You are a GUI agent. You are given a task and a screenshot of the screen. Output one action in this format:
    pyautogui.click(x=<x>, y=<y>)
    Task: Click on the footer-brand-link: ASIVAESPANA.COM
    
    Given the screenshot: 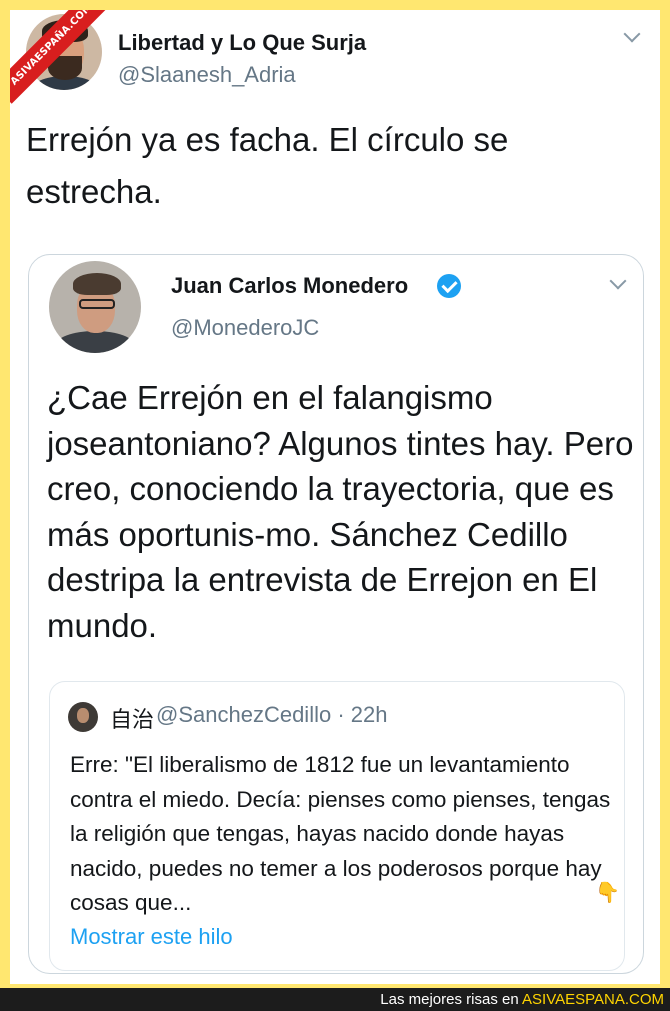 What is the action you would take?
    pyautogui.click(x=593, y=999)
    